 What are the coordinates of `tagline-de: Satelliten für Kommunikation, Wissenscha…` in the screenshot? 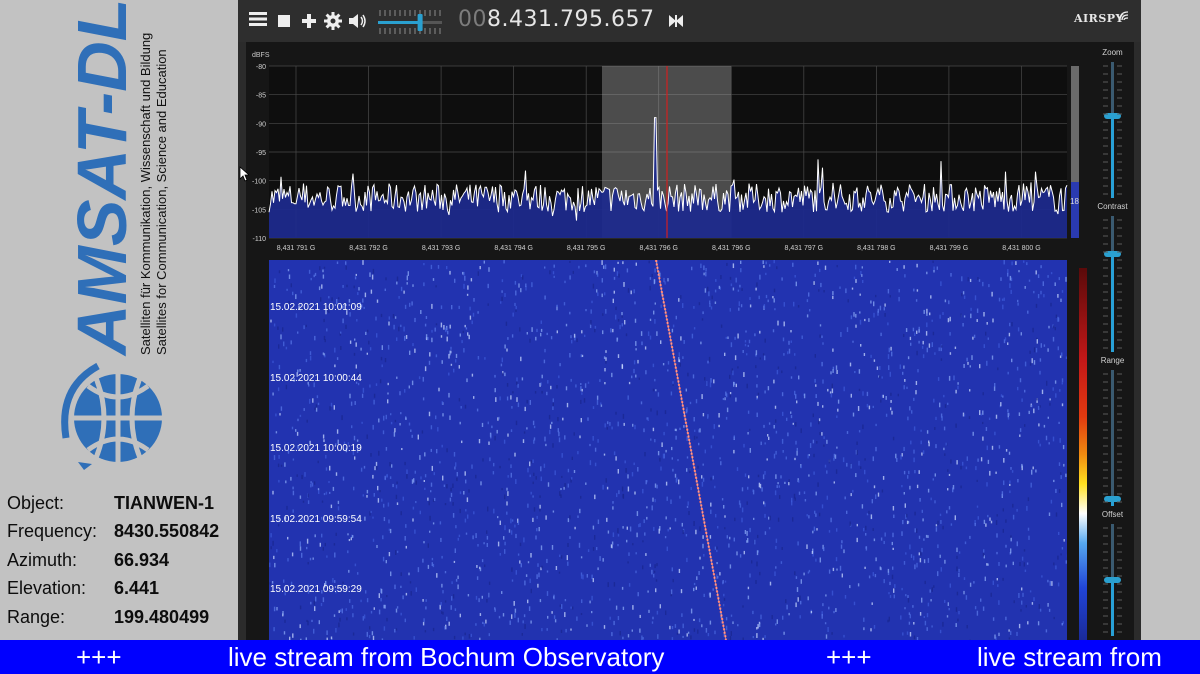 It's located at (145, 194).